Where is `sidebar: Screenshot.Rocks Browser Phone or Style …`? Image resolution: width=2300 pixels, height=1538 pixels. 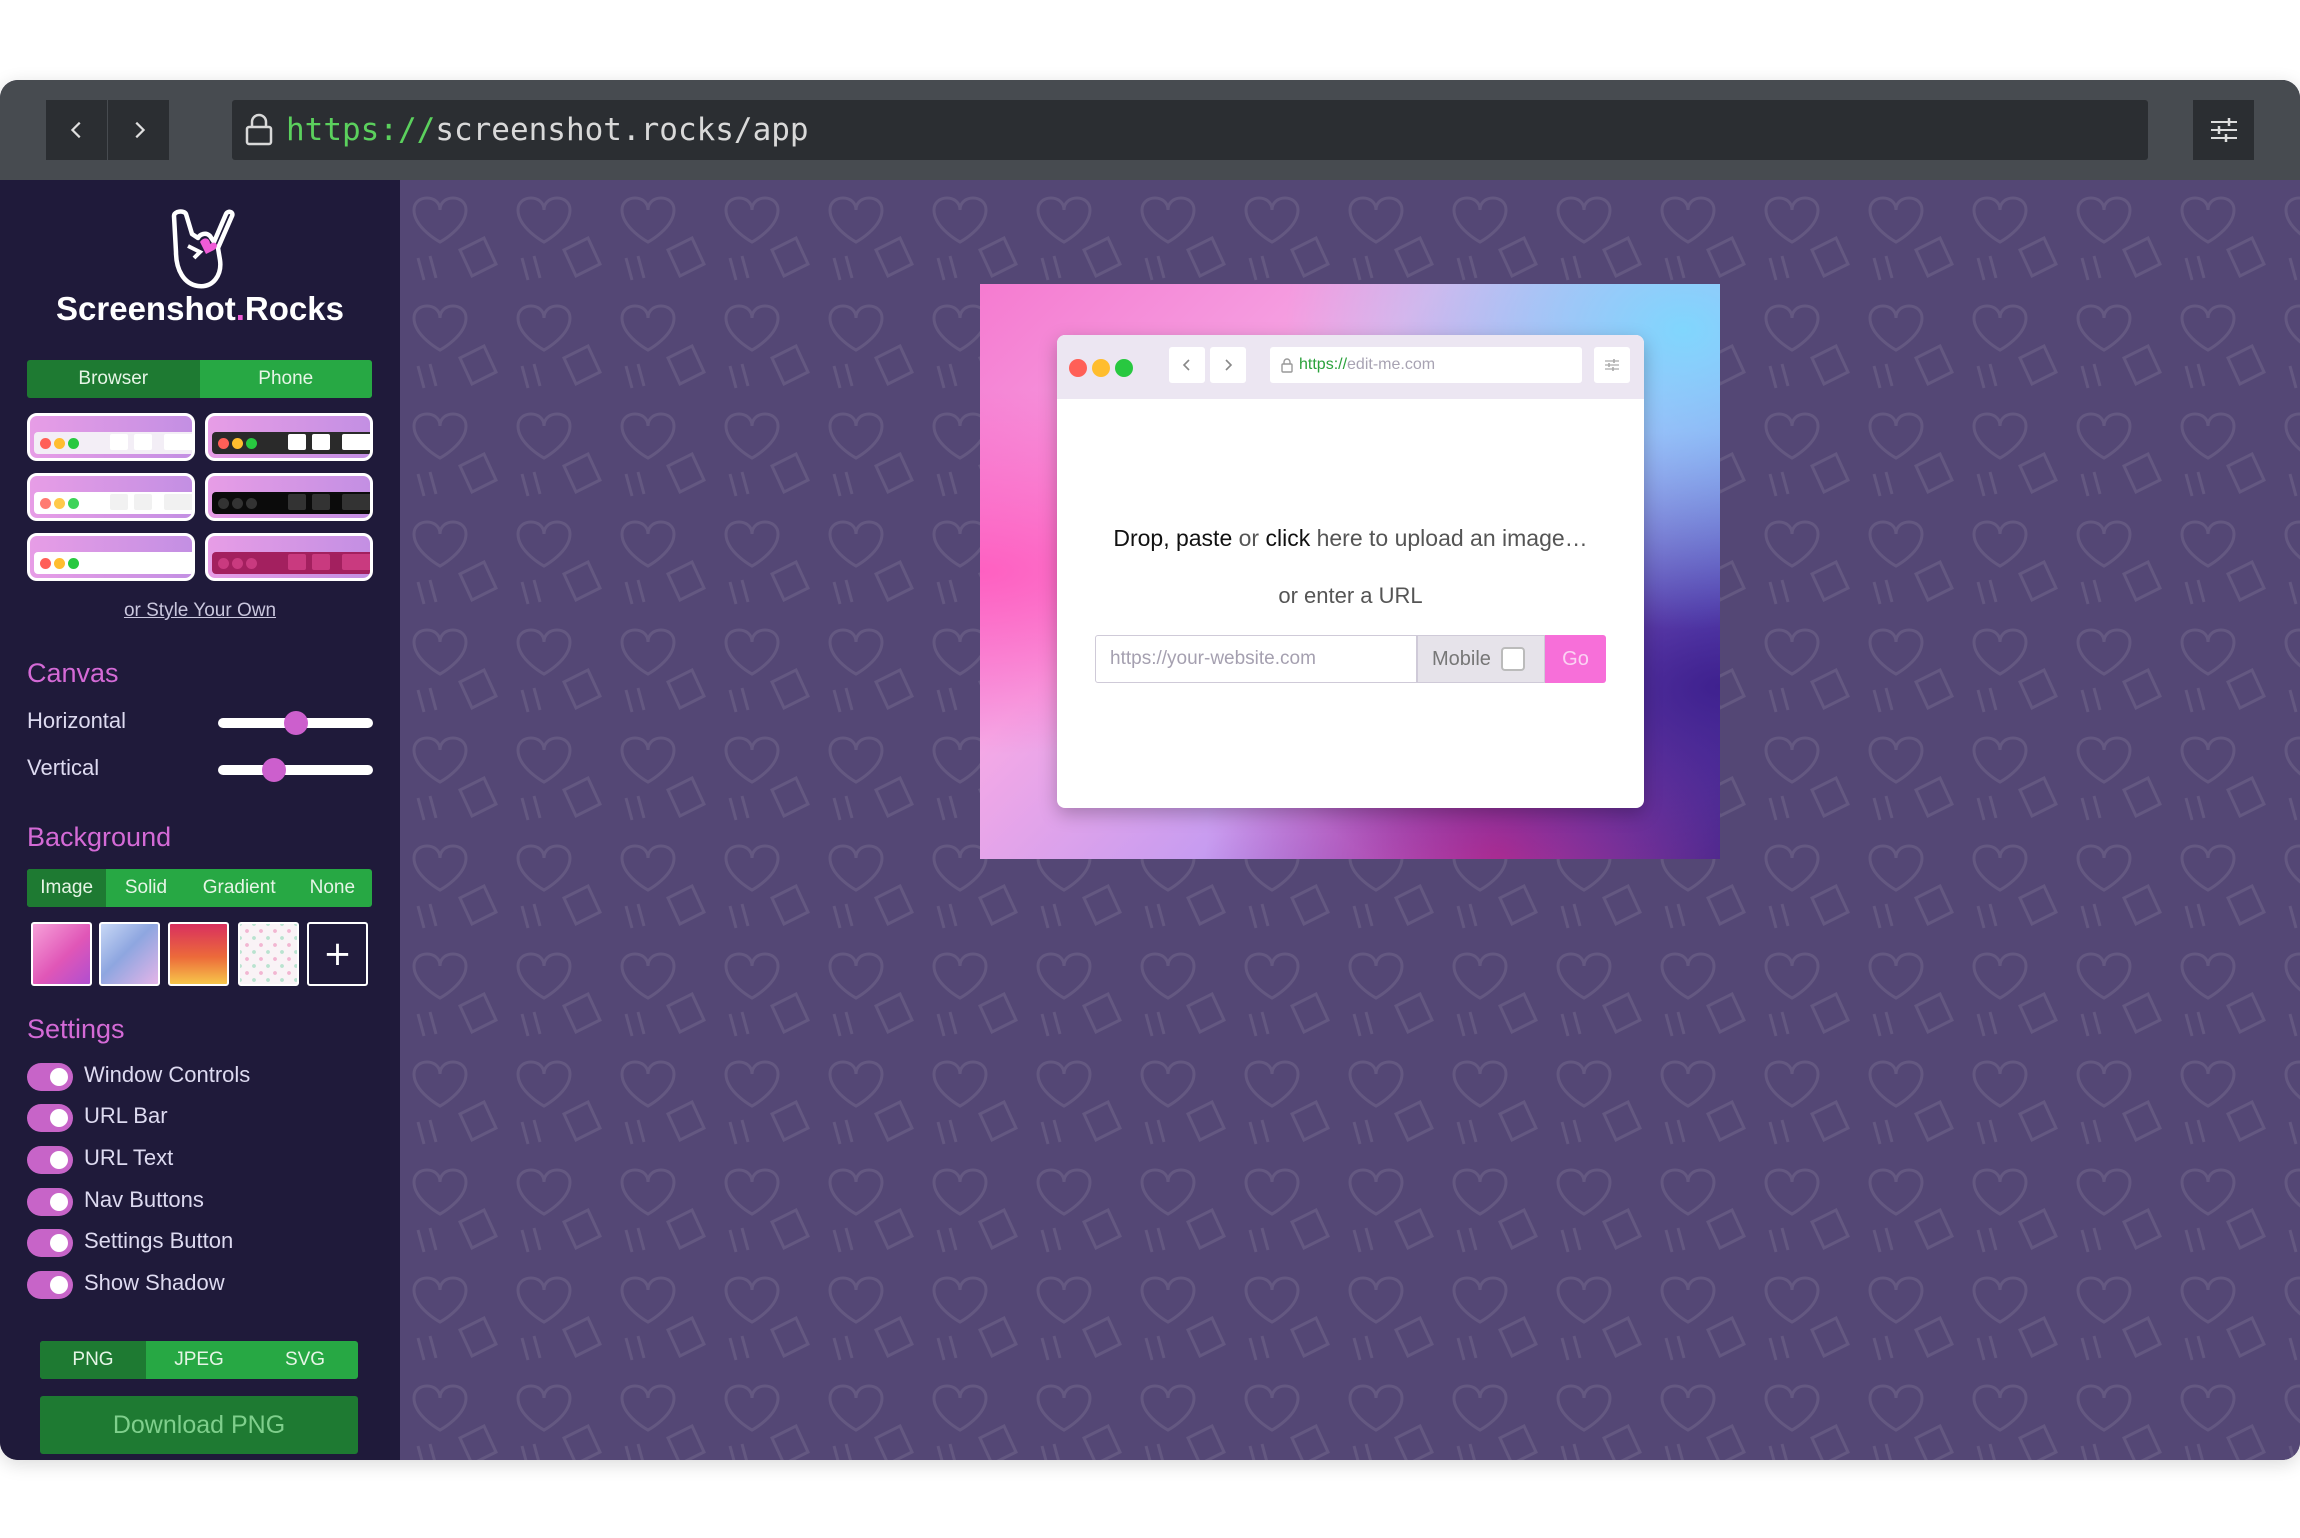 sidebar: Screenshot.Rocks Browser Phone or Style … is located at coordinates (200, 820).